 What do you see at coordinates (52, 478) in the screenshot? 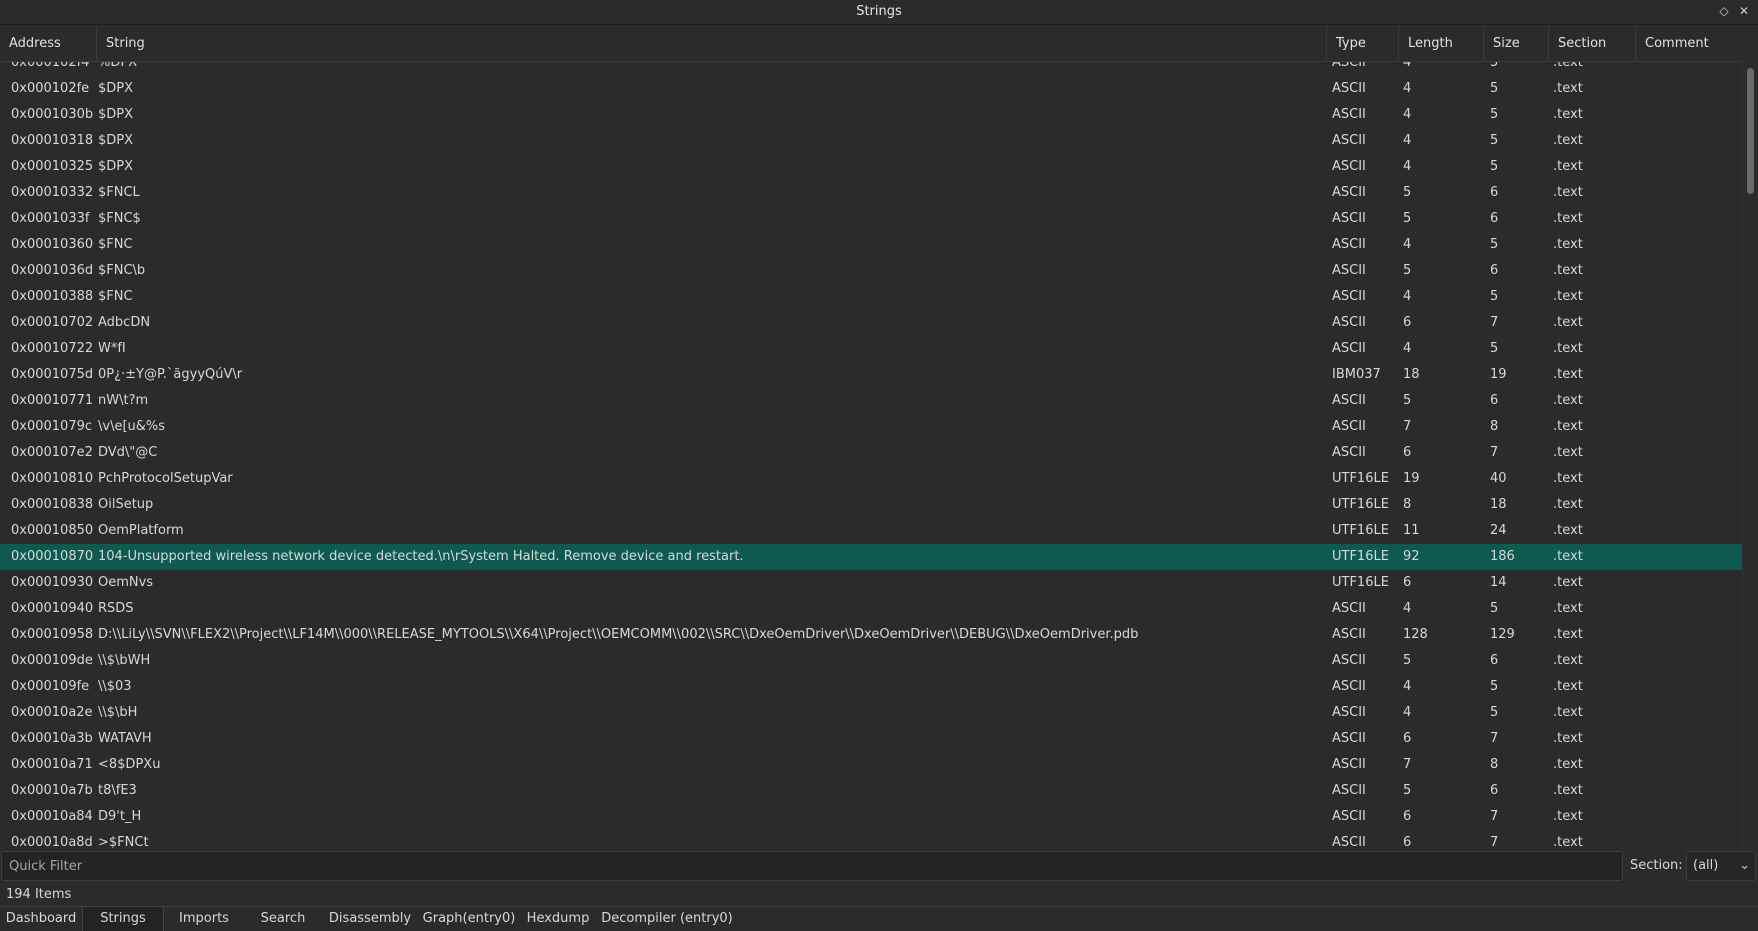
I see `cell-address: 0x00010810` at bounding box center [52, 478].